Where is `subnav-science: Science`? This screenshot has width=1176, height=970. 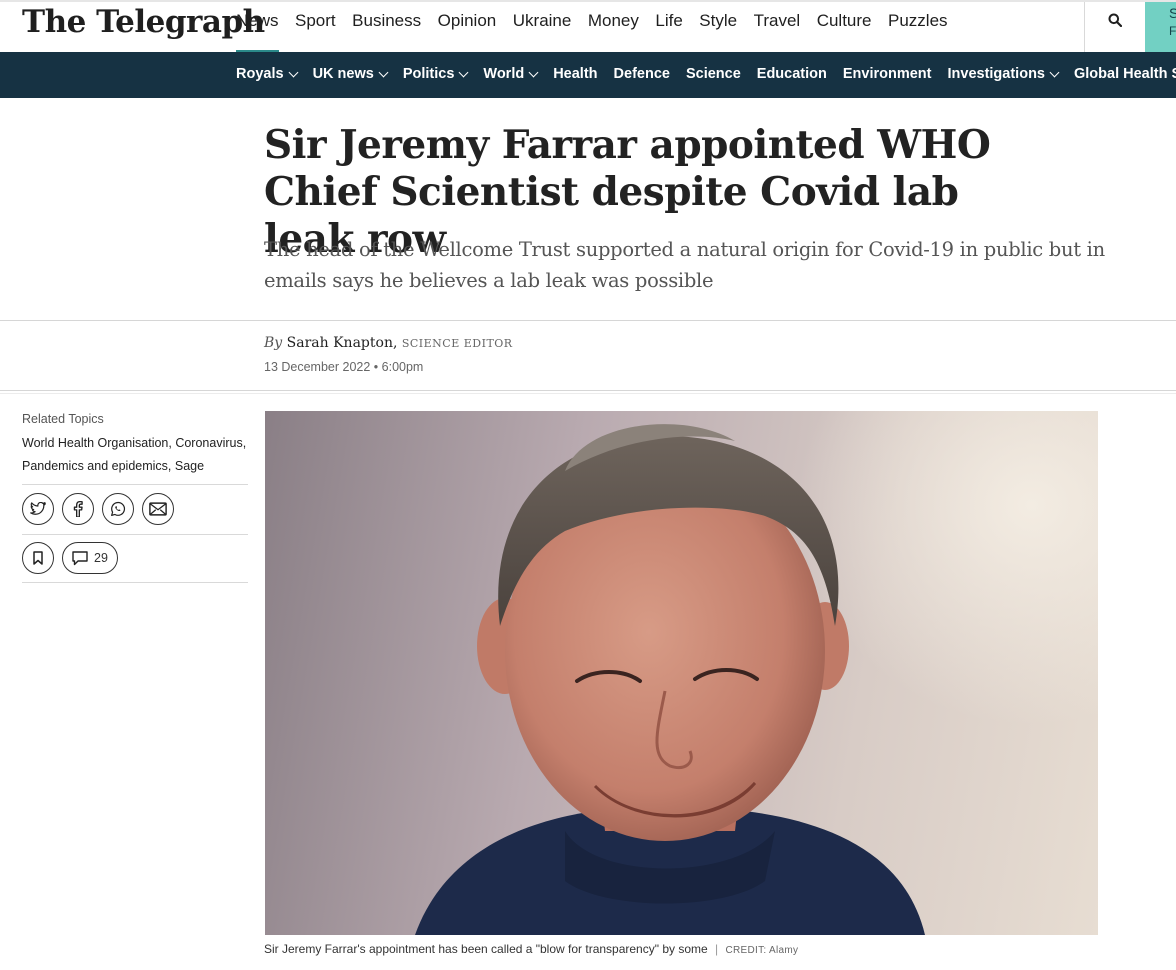
subnav-science: Science is located at coordinates (713, 74).